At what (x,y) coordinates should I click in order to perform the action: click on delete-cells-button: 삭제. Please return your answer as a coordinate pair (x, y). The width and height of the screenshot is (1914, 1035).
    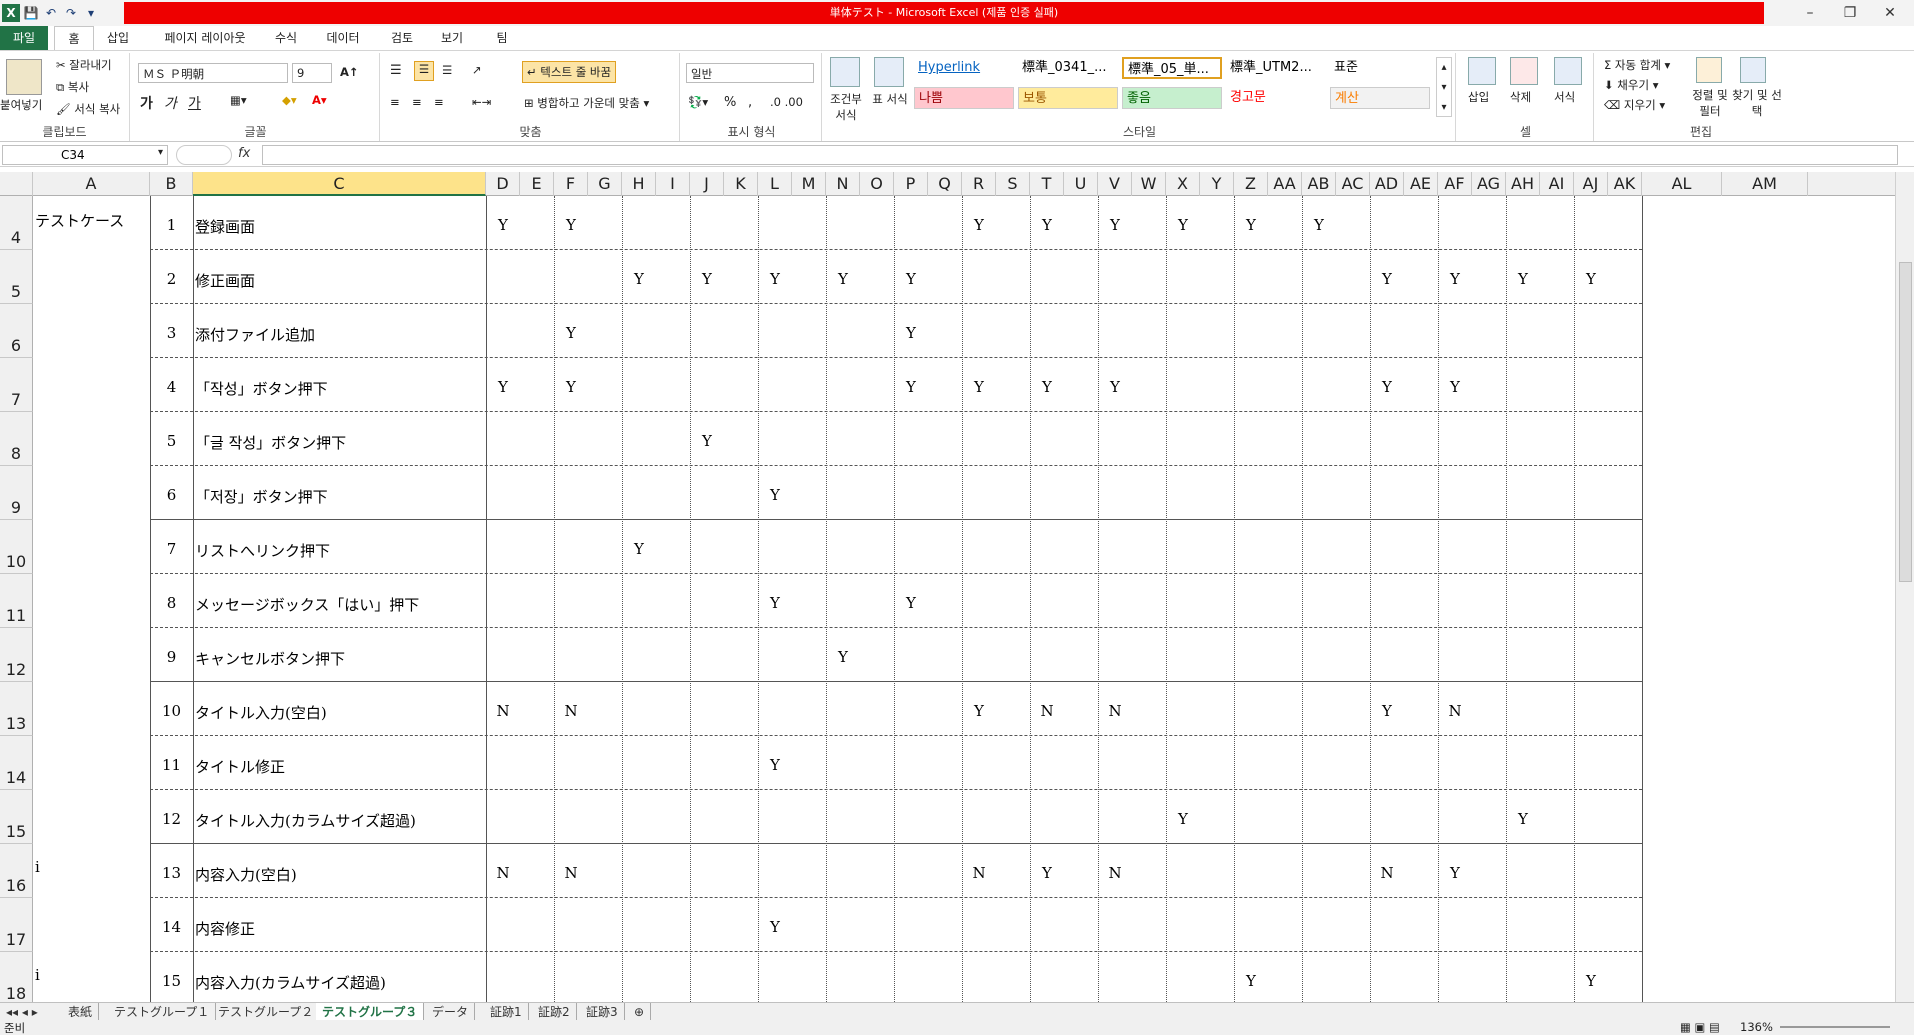
    Looking at the image, I should click on (1520, 97).